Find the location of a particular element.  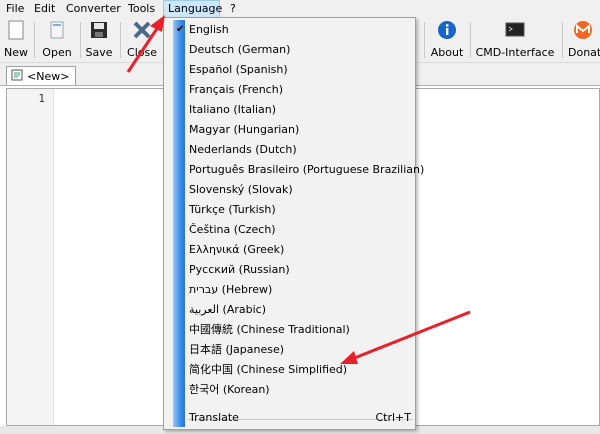

cmd-interface-button: CMD-Interface is located at coordinates (515, 40).